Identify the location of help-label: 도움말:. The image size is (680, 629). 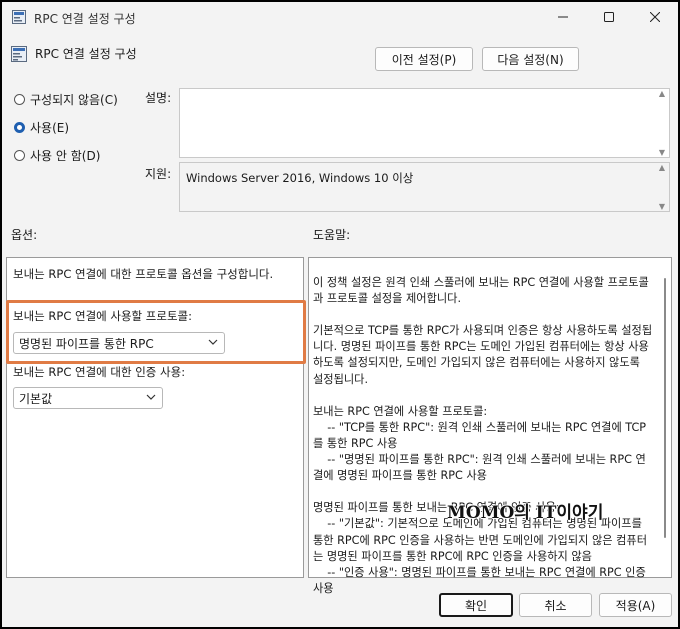
(332, 235).